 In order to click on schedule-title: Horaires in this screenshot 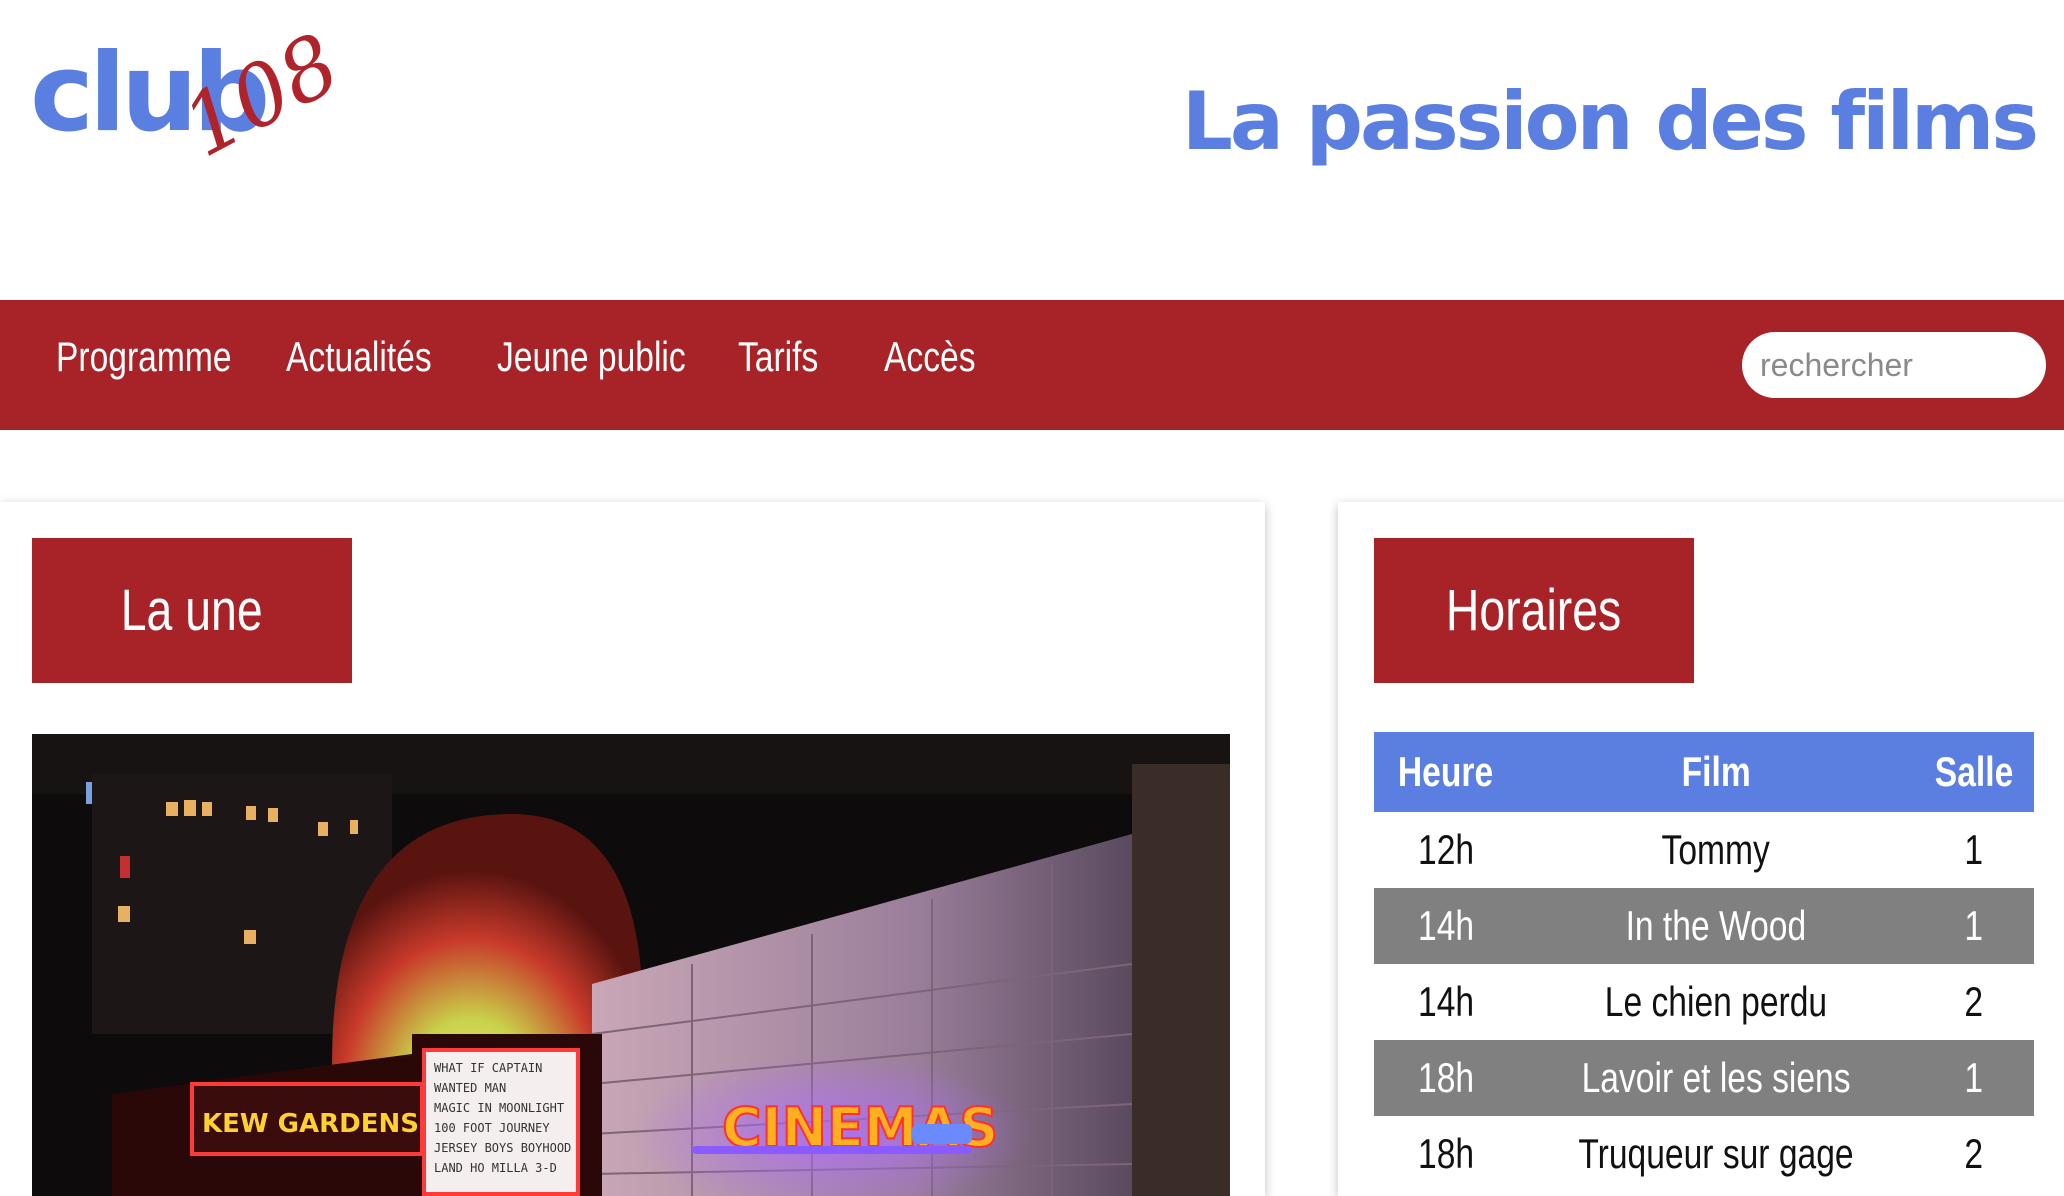, I will do `click(1534, 610)`.